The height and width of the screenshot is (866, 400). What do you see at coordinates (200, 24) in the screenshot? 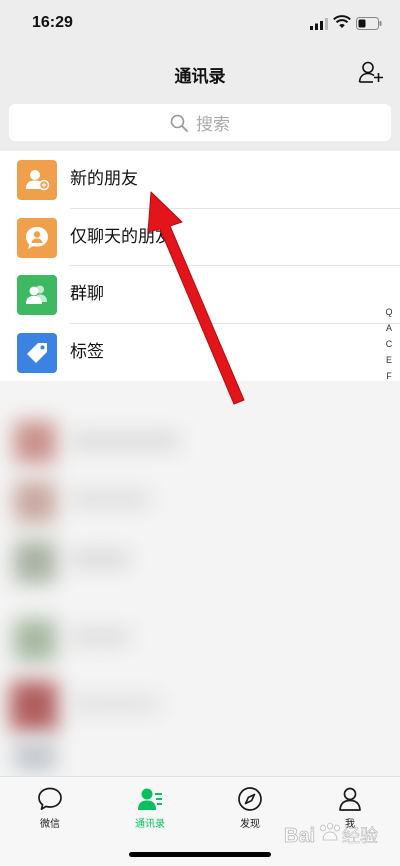
I see `status-bar: 16:29` at bounding box center [200, 24].